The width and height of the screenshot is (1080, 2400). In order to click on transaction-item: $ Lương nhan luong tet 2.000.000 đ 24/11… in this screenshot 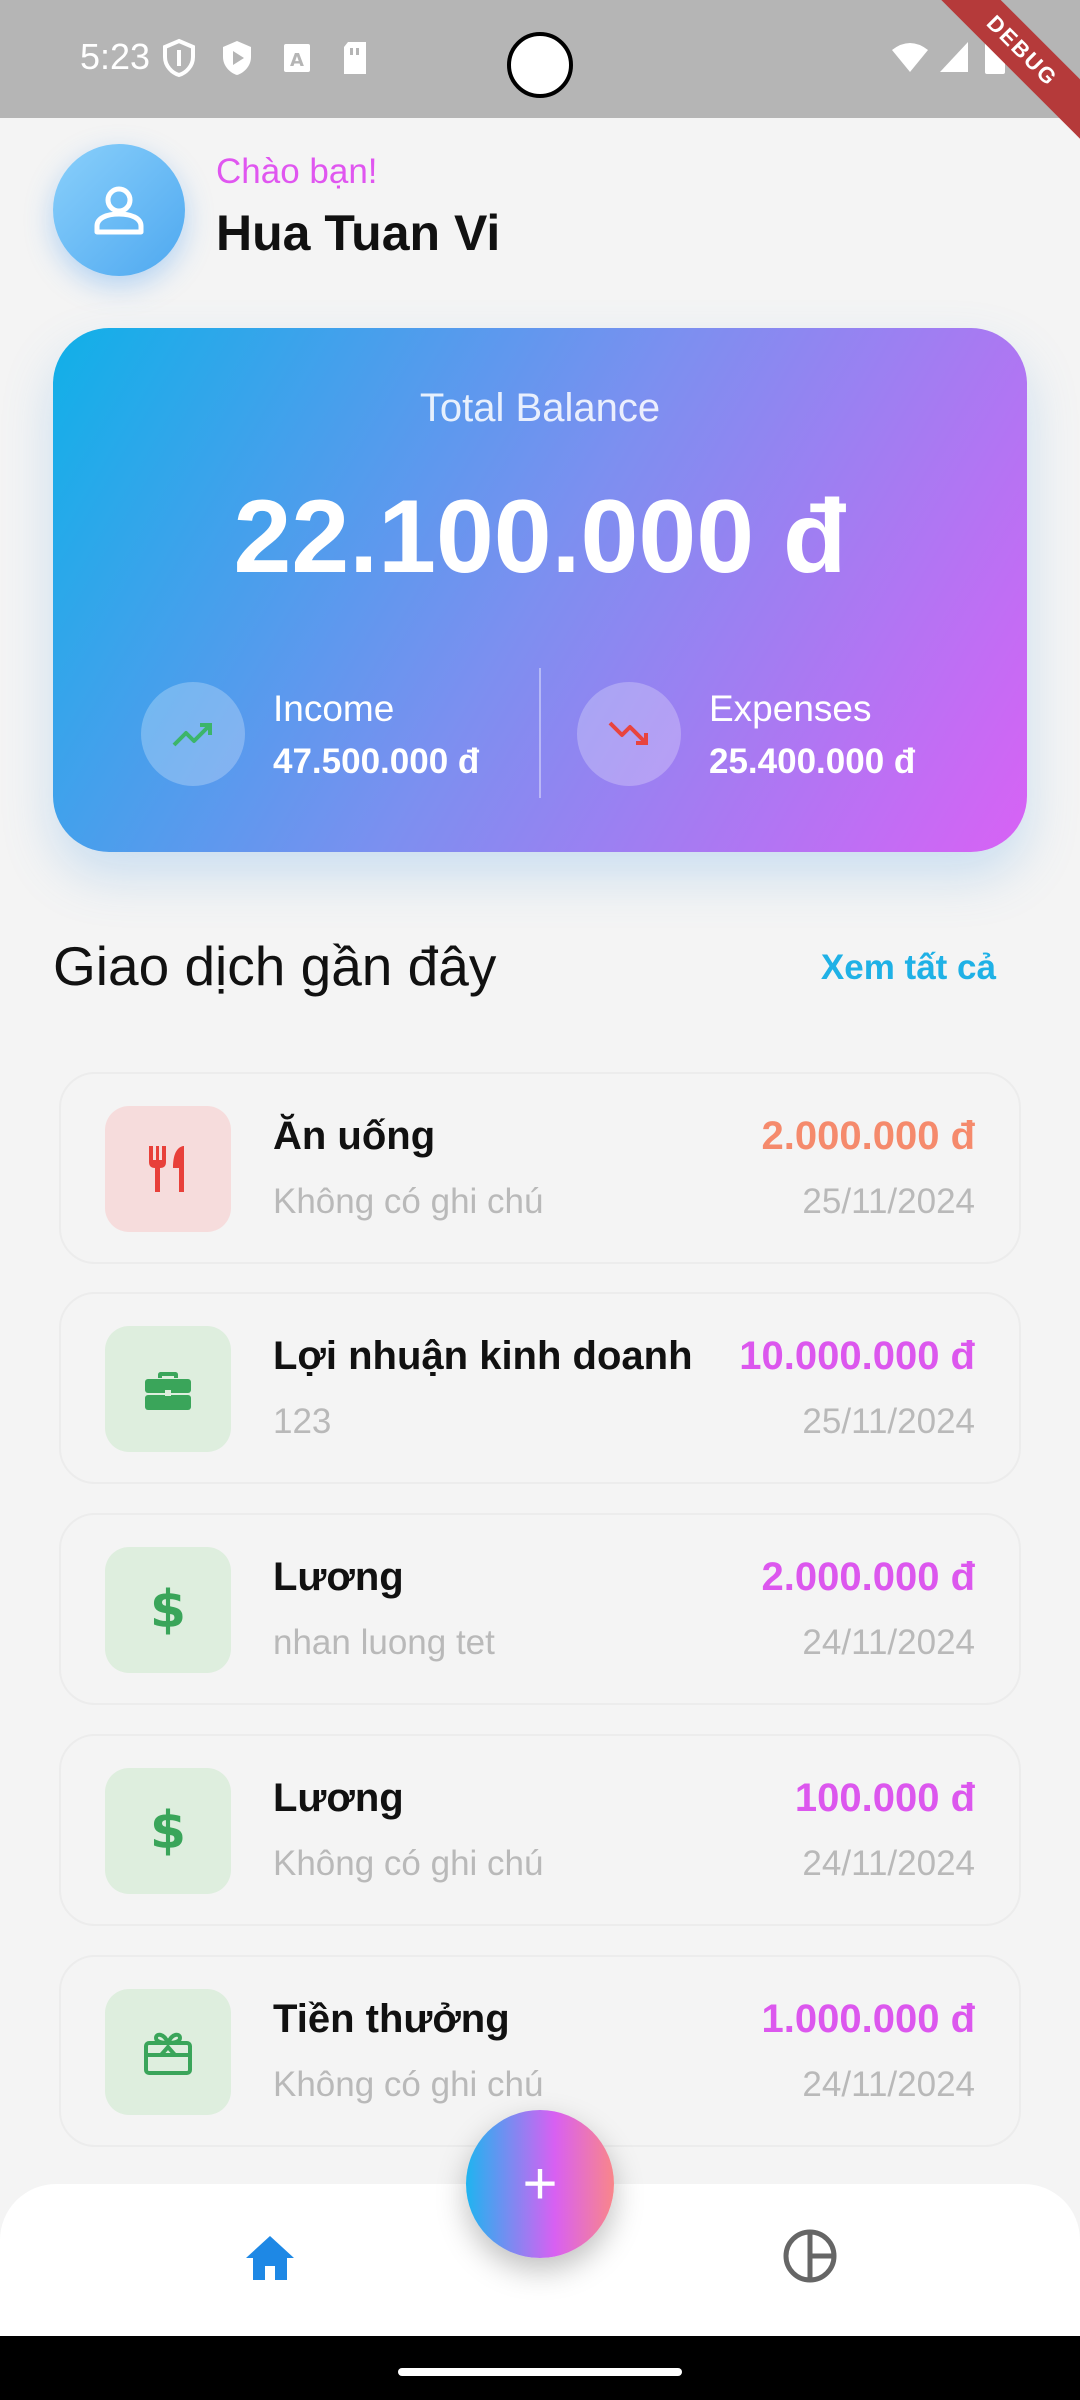, I will do `click(540, 1609)`.